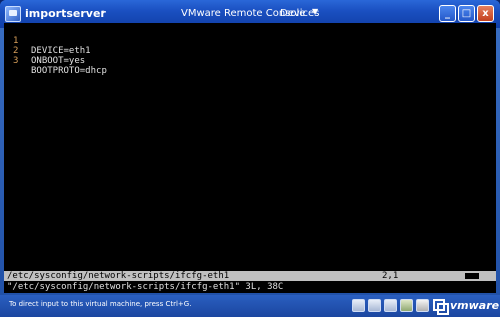 The image size is (500, 317). Describe the element at coordinates (472, 276) in the screenshot. I see `scroll-indicator` at that location.